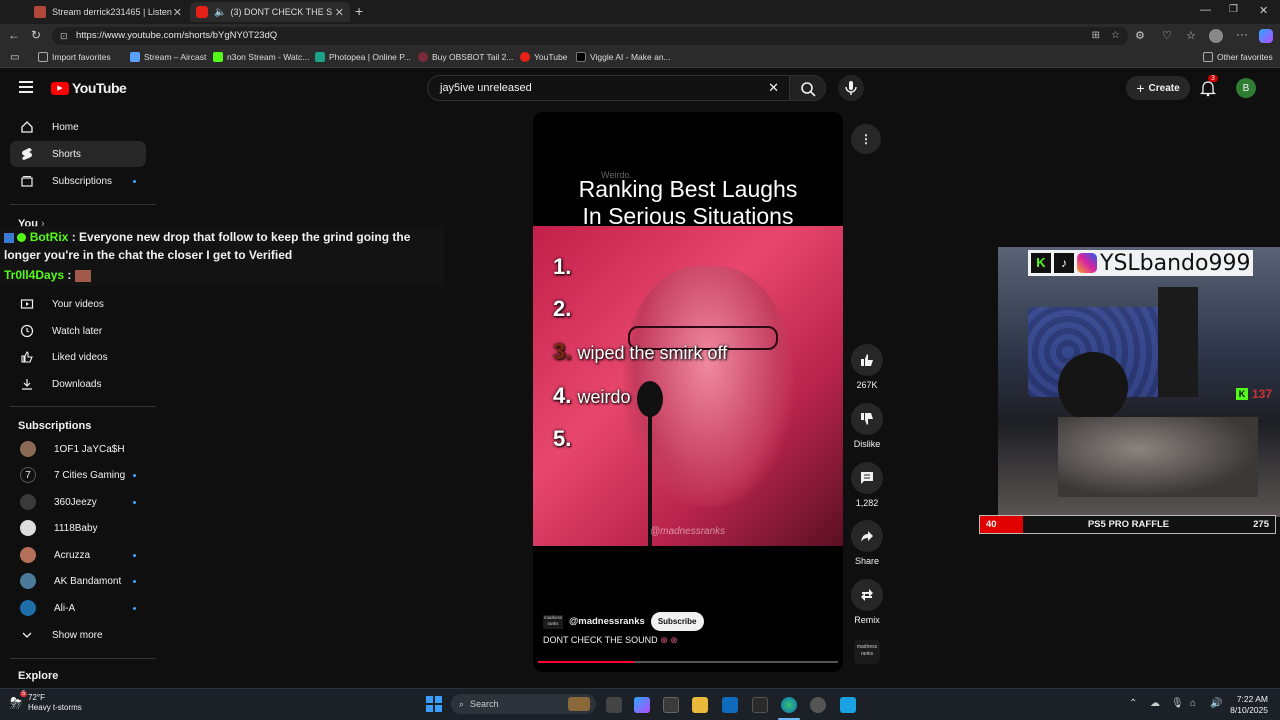 The width and height of the screenshot is (1280, 720). What do you see at coordinates (78, 331) in the screenshot?
I see `sidebar-item-watch-later: Watch later` at bounding box center [78, 331].